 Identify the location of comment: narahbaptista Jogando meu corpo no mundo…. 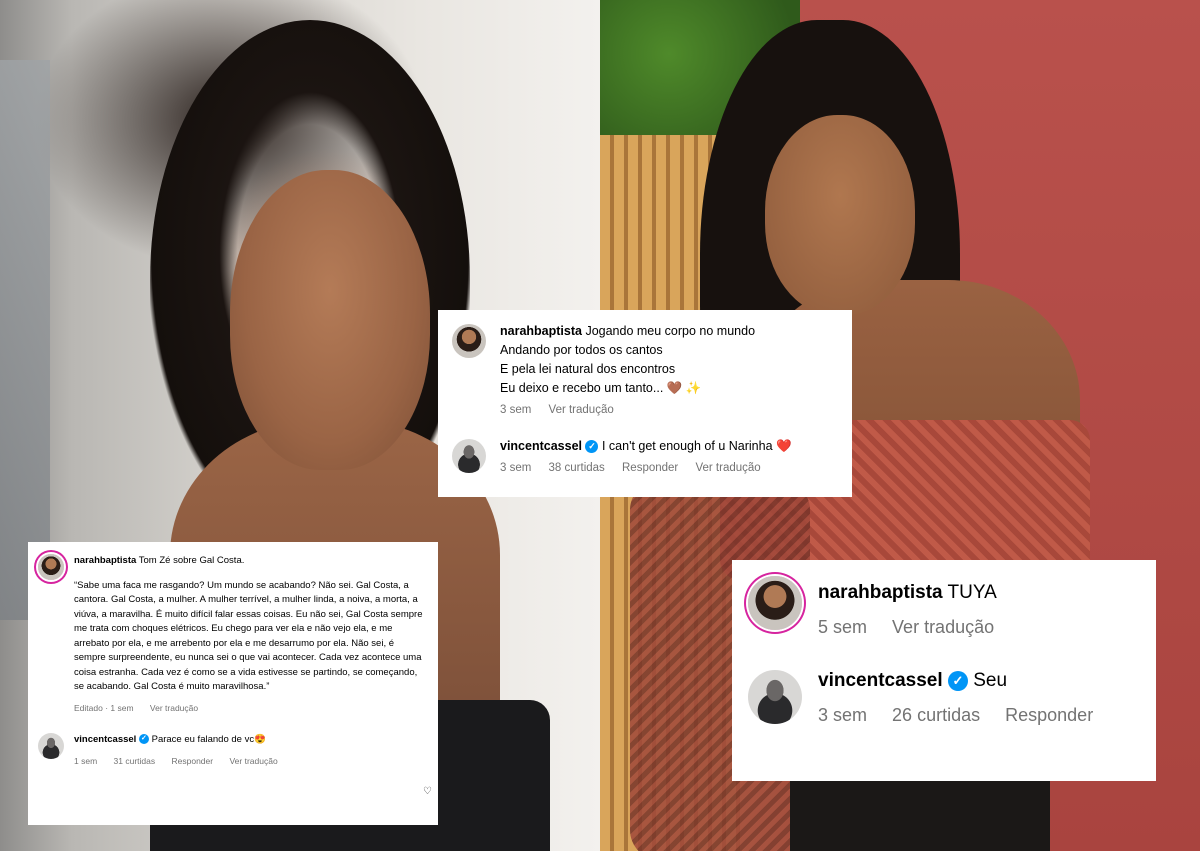
(645, 371).